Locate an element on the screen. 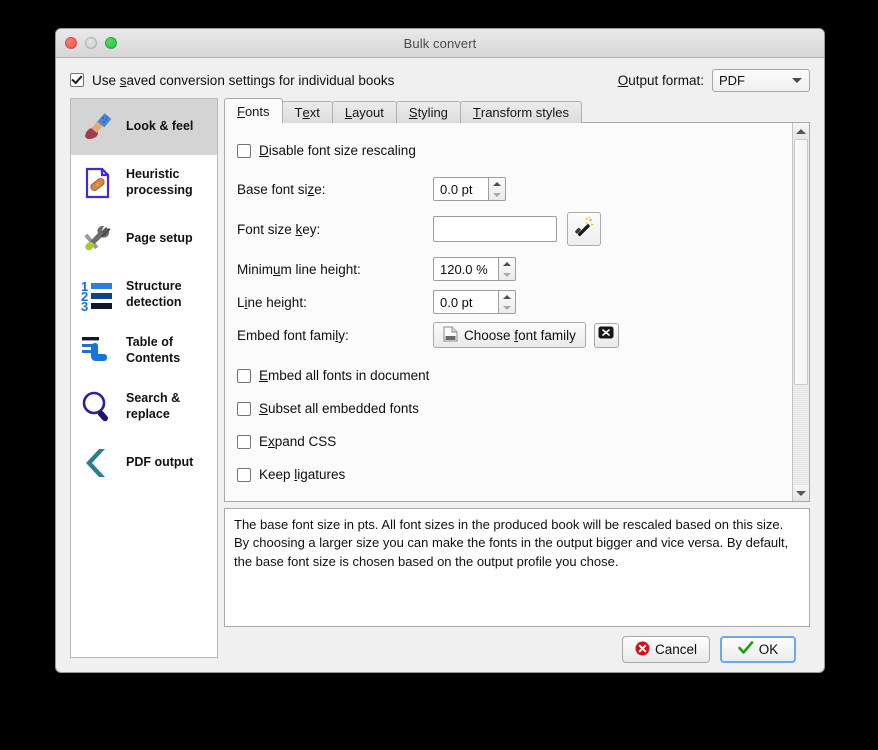  minimum-line-height-row: Minimum line height: 120.0 % is located at coordinates (507, 269).